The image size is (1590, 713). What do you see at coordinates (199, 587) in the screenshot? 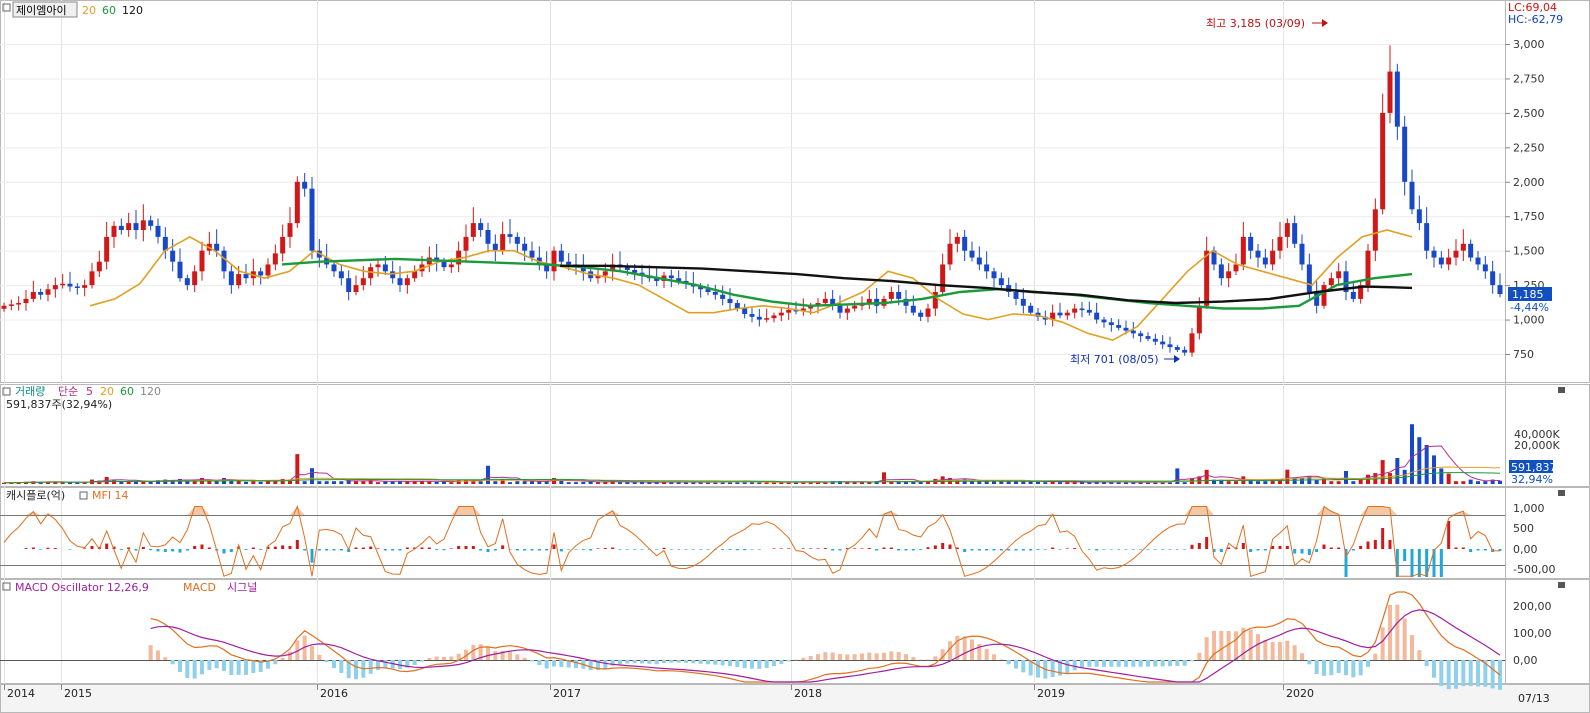
I see `svg-text: MACD` at bounding box center [199, 587].